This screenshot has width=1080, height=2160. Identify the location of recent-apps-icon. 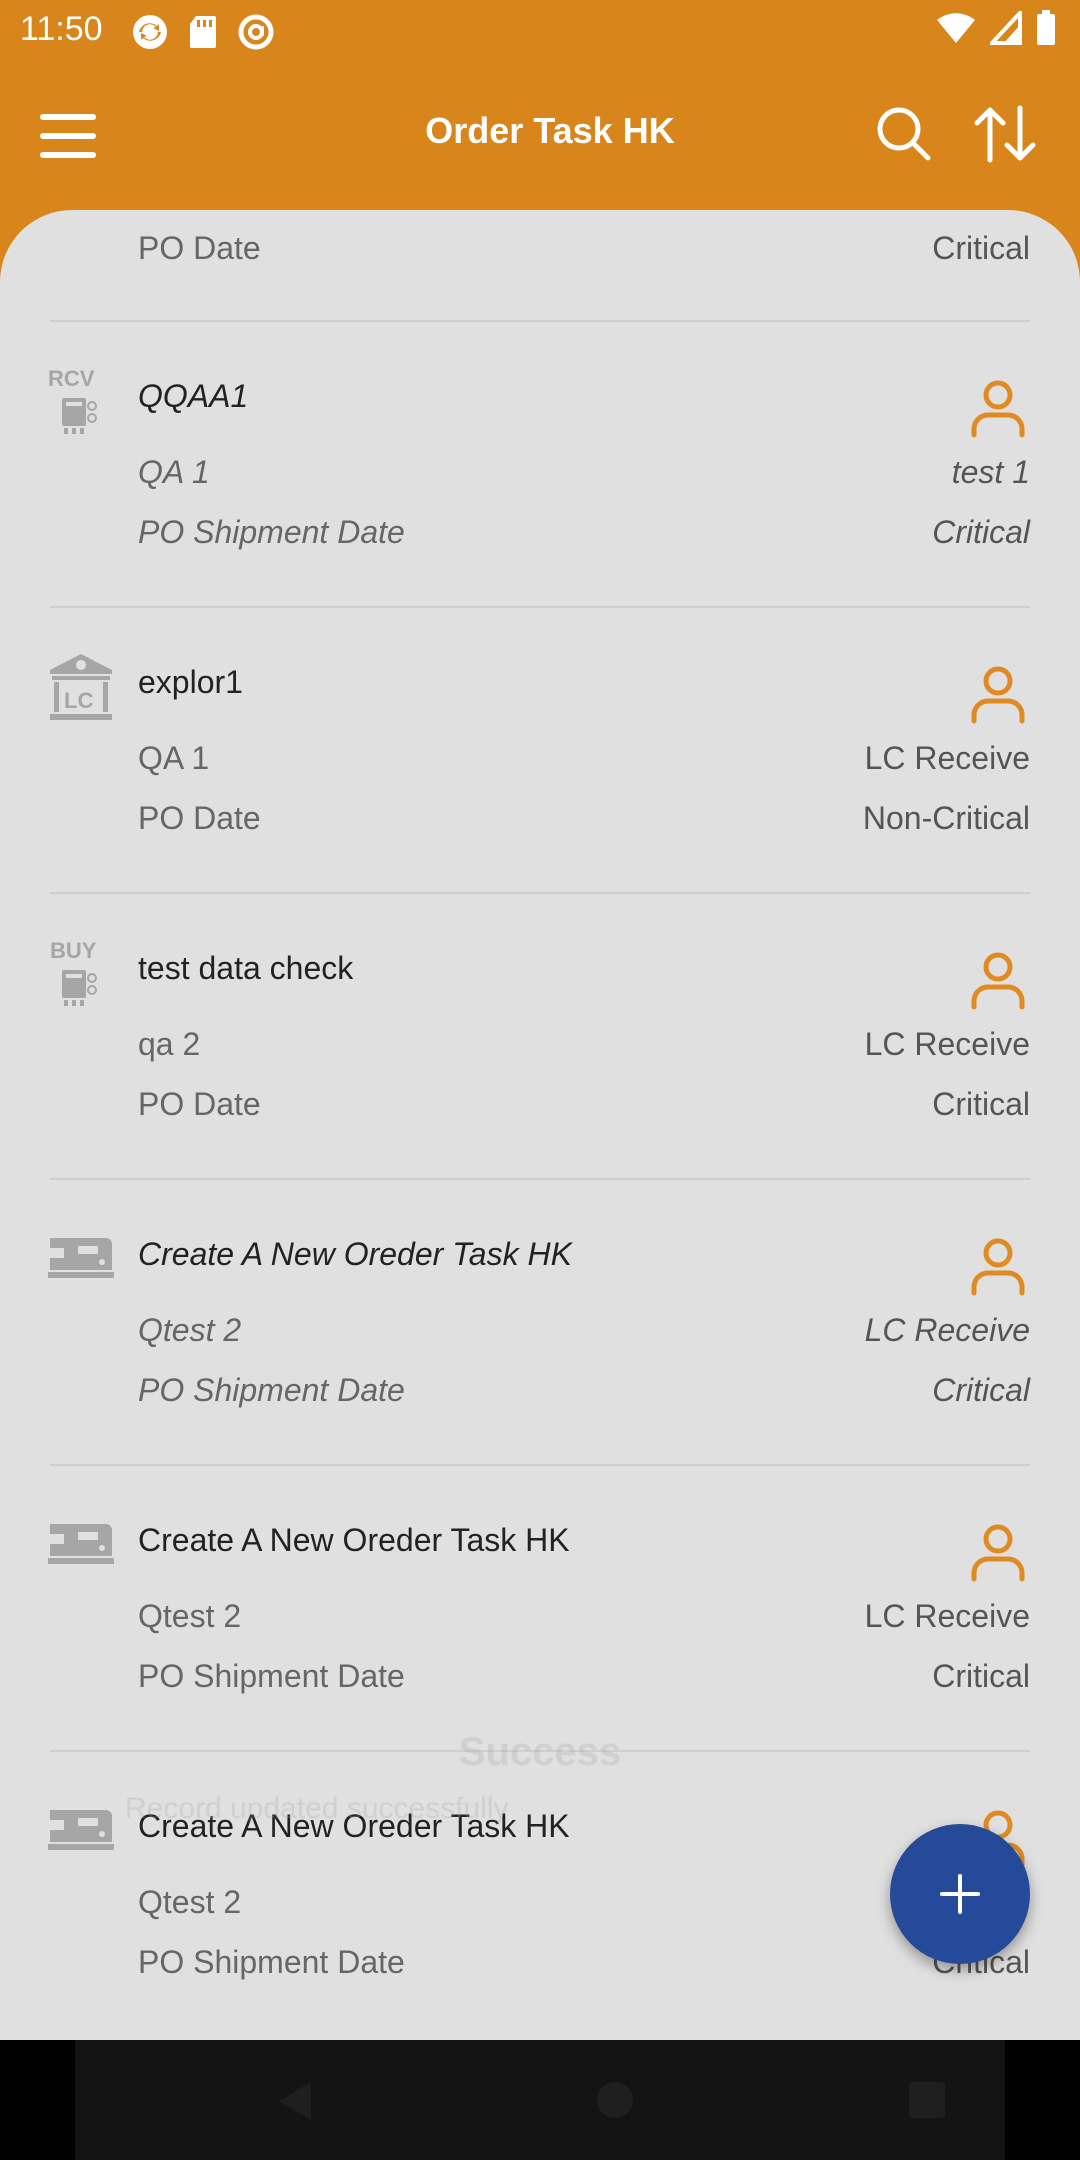
(927, 2100).